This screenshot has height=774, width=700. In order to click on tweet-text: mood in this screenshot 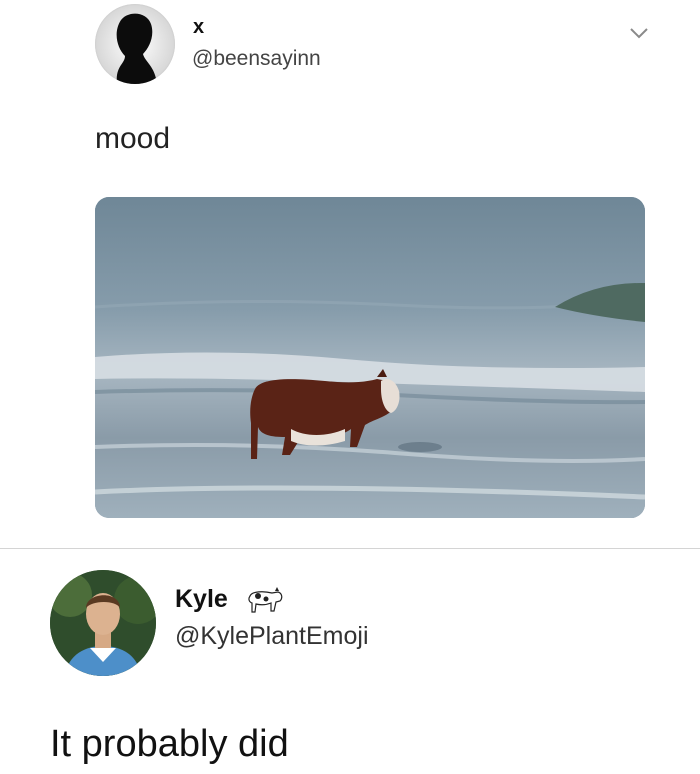, I will do `click(133, 138)`.